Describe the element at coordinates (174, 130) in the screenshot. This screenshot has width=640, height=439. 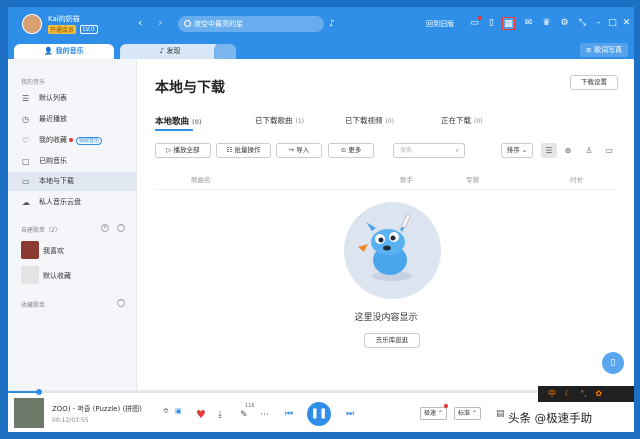
I see `active-tab-underline` at that location.